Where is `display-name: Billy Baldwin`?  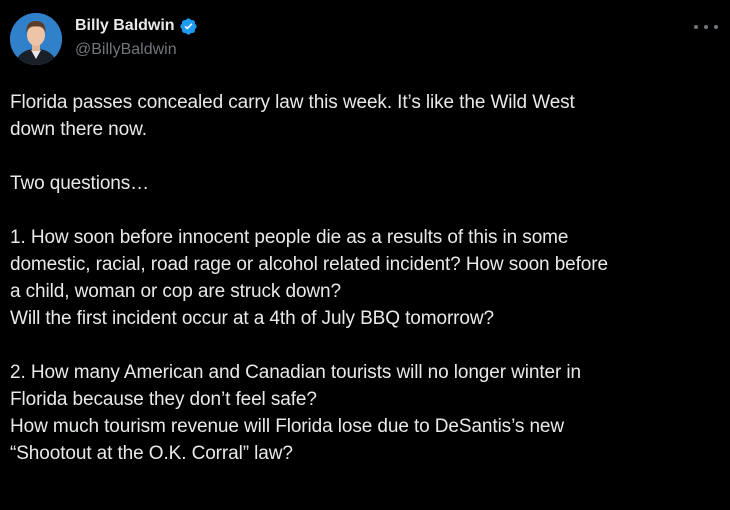
display-name: Billy Baldwin is located at coordinates (125, 26).